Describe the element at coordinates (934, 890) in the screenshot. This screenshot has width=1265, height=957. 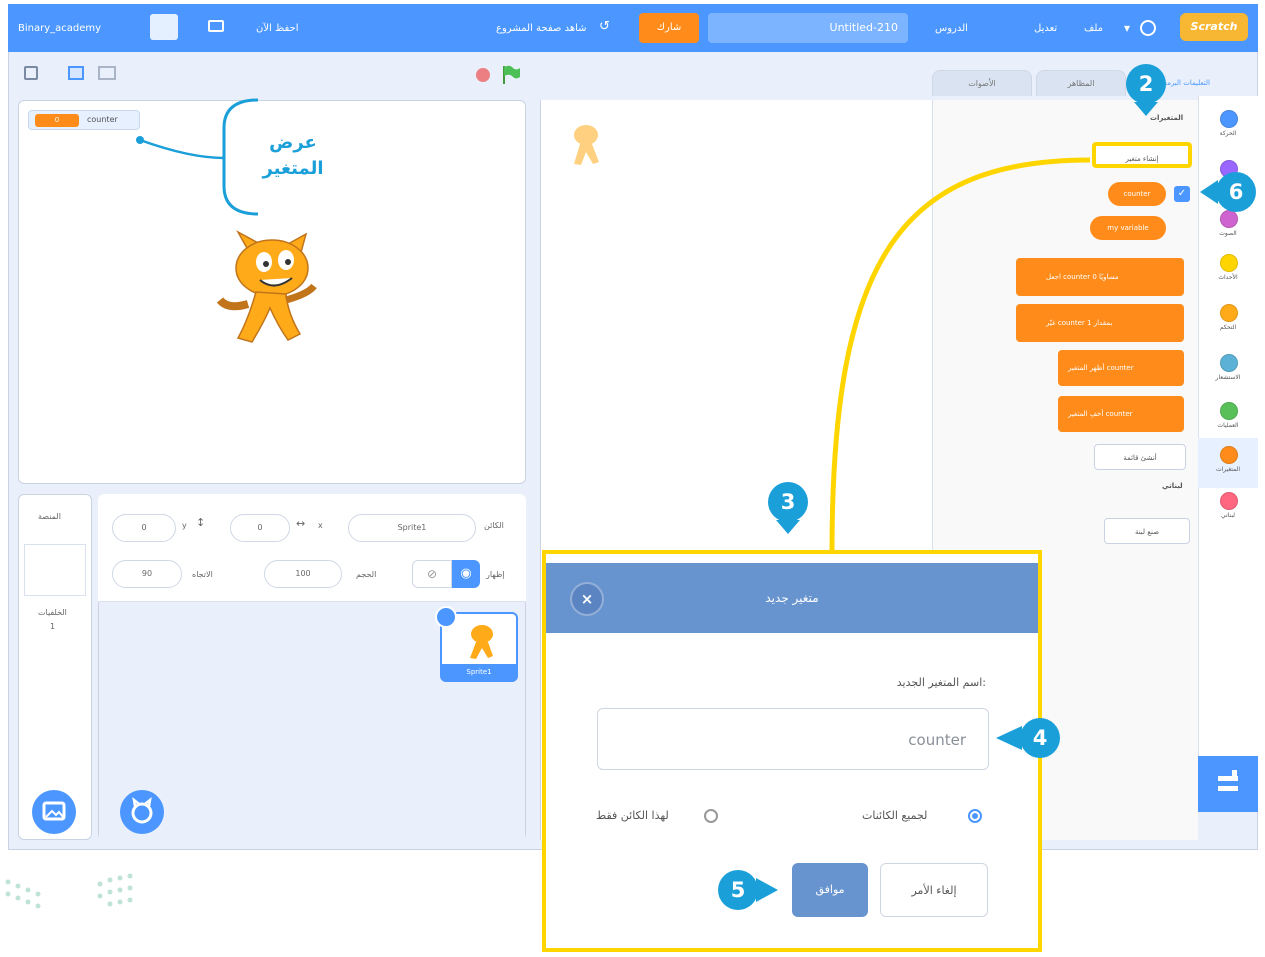
I see `cancel-button: إلغاء الأمر` at that location.